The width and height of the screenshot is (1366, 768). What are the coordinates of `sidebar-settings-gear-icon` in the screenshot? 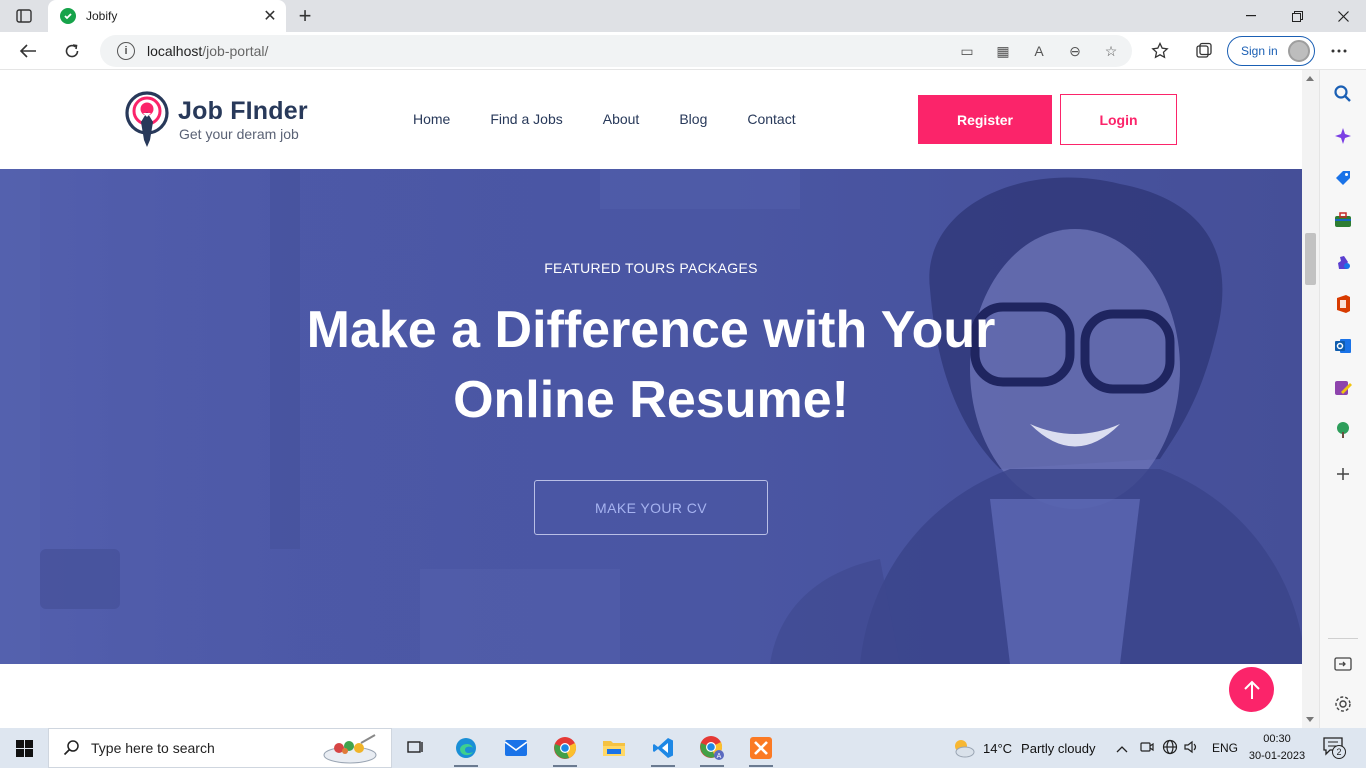 It's located at (1343, 704).